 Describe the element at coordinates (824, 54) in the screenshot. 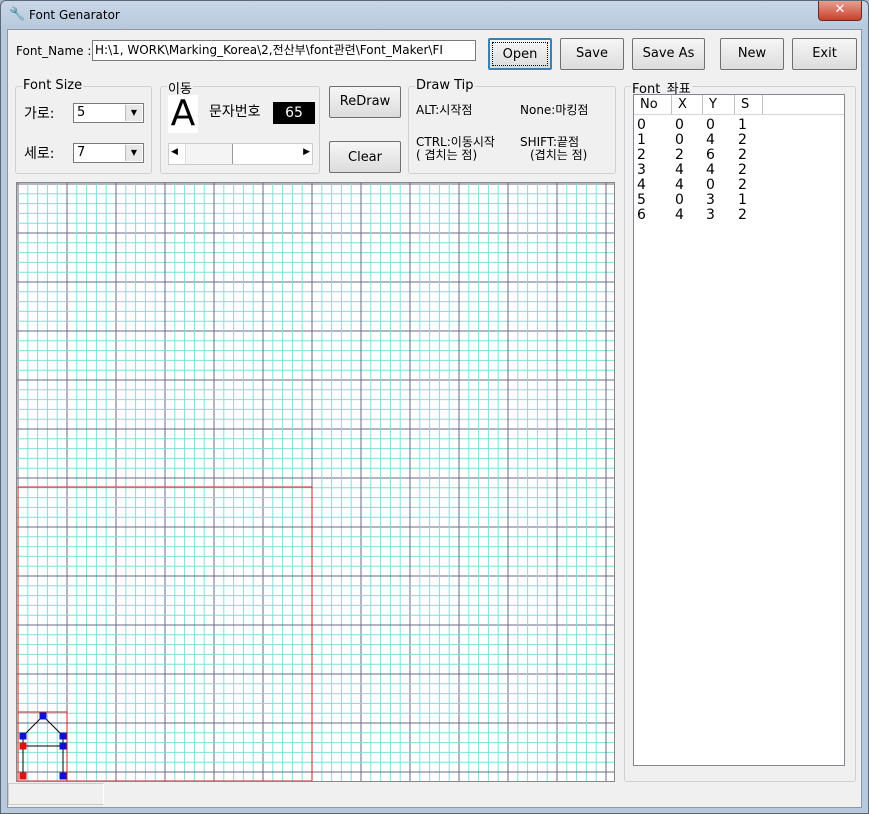

I see `exit-button: Exit` at that location.